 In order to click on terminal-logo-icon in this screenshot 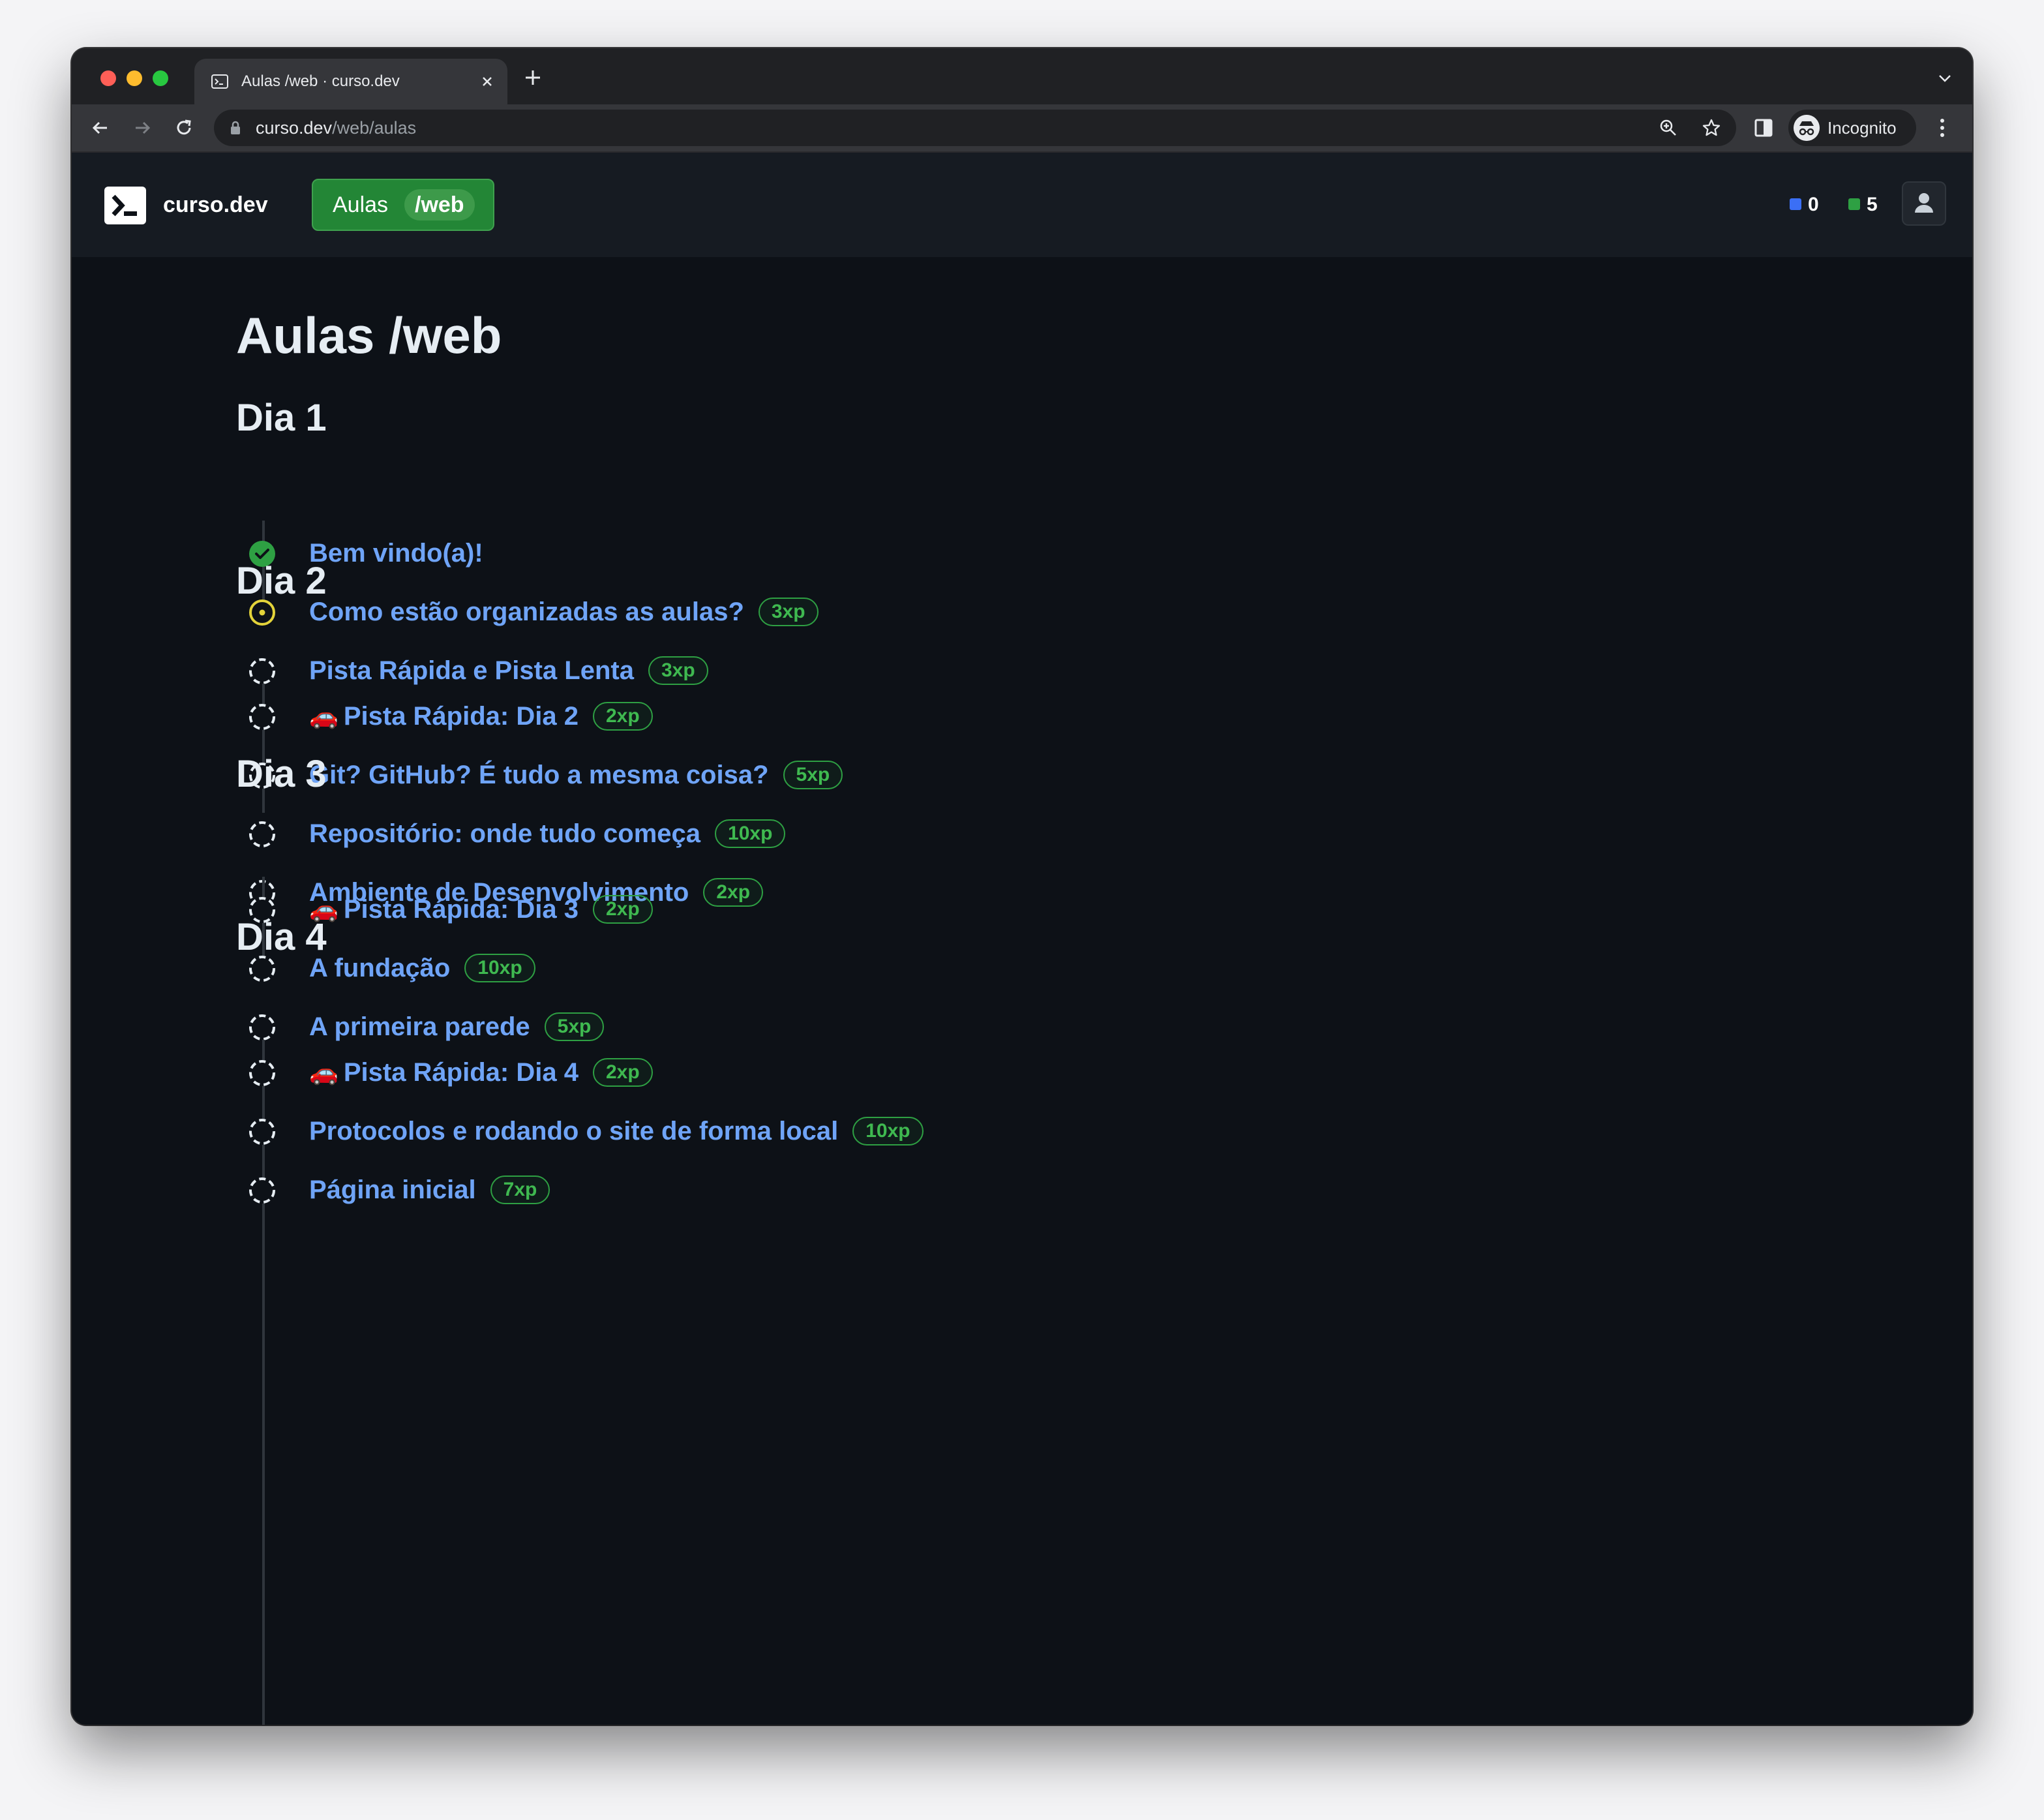, I will do `click(125, 206)`.